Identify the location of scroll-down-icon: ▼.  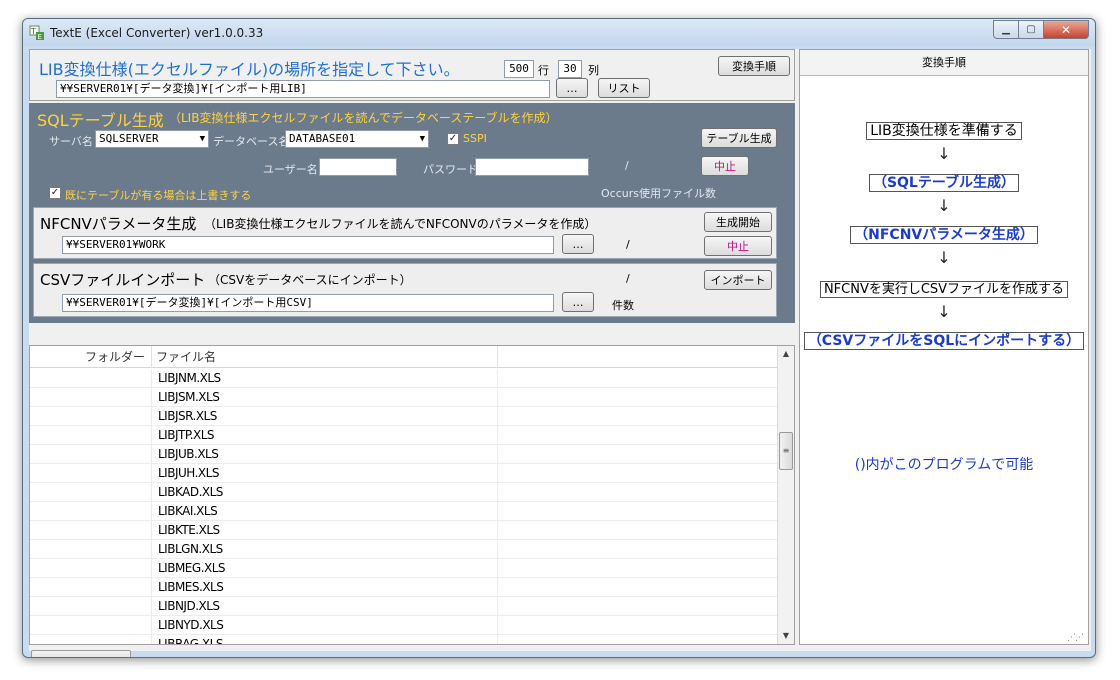
(786, 636).